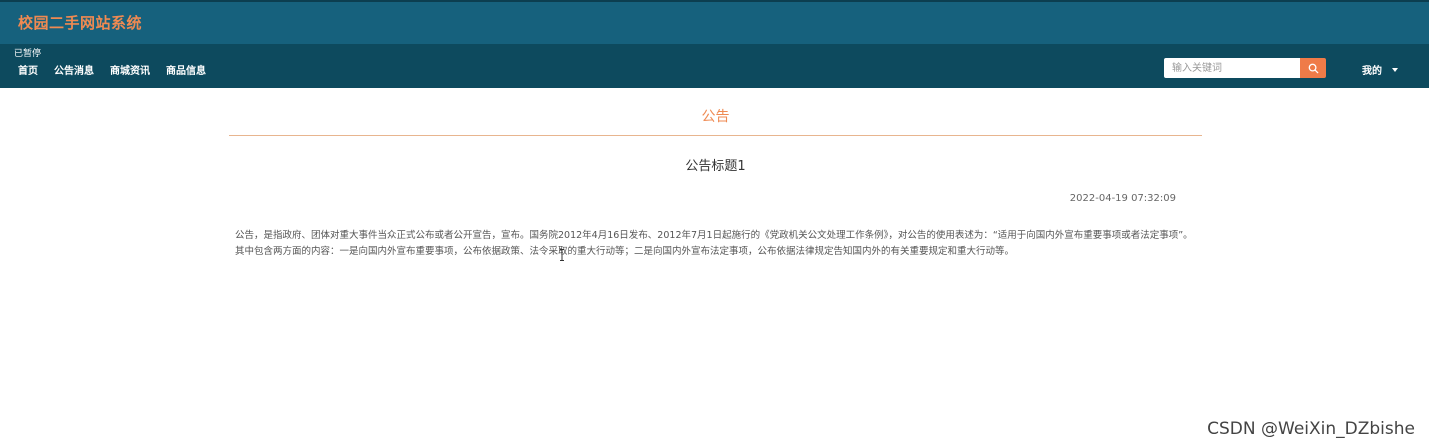 The image size is (1429, 447). What do you see at coordinates (1122, 198) in the screenshot?
I see `notice-timestamp: 2022-04-19 07:32:09` at bounding box center [1122, 198].